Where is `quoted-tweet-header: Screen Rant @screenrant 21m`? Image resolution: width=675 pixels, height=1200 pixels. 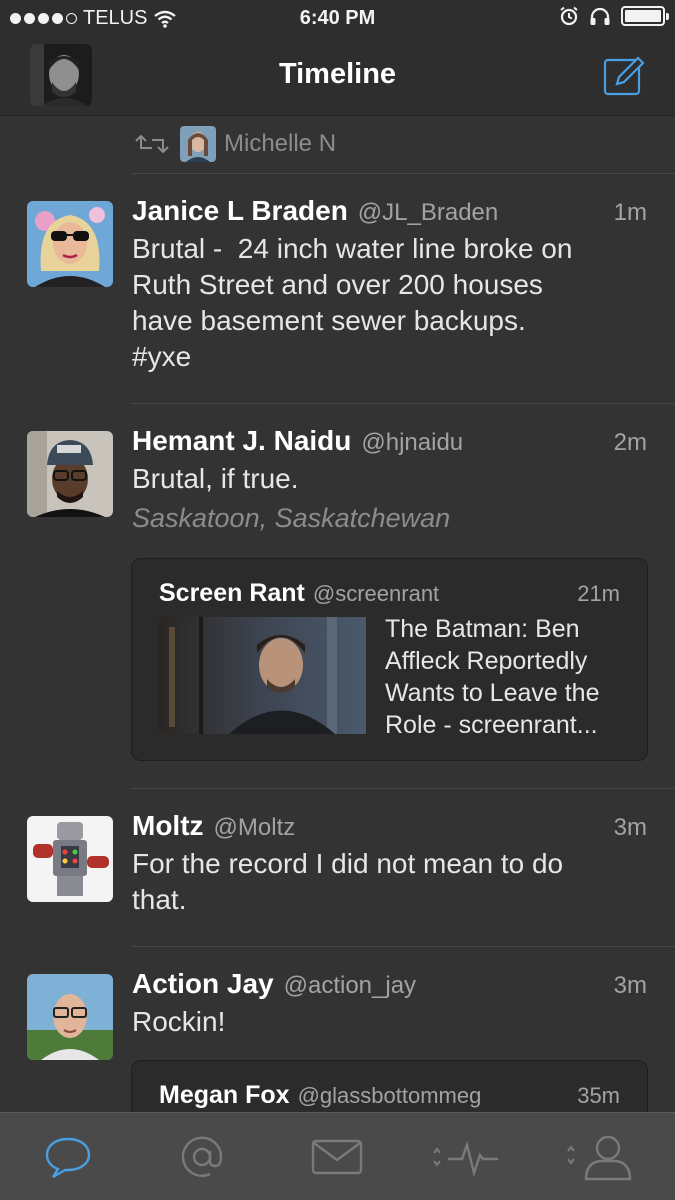 quoted-tweet-header: Screen Rant @screenrant 21m is located at coordinates (389, 593).